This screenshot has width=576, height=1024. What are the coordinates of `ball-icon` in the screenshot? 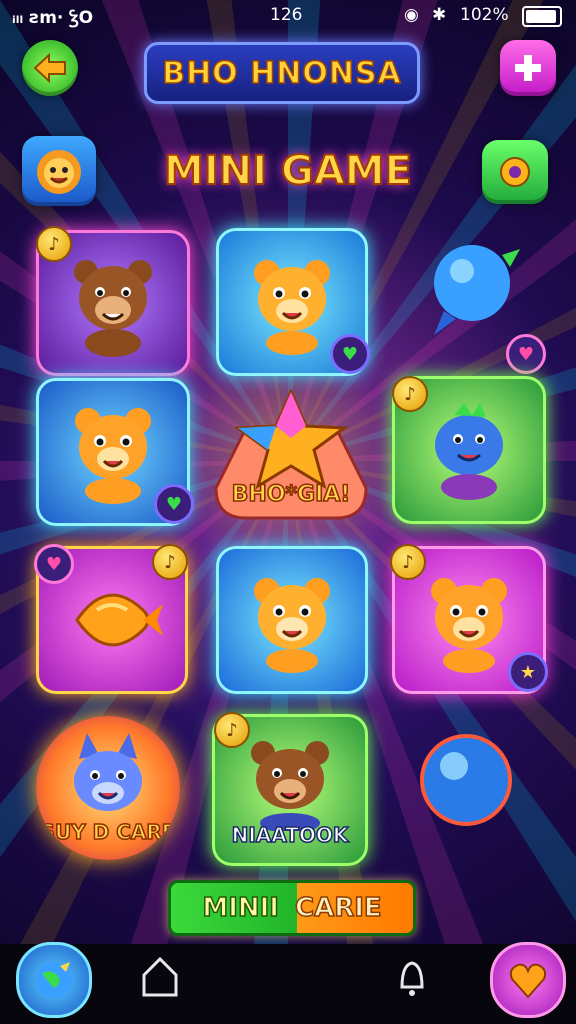 It's located at (466, 780).